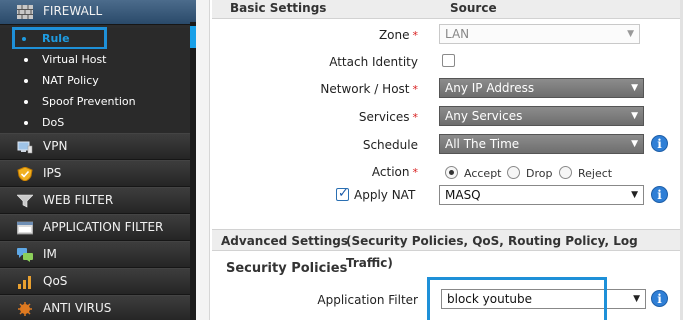 The width and height of the screenshot is (683, 320). I want to click on nat-policy-select-value: MASQ, so click(463, 195).